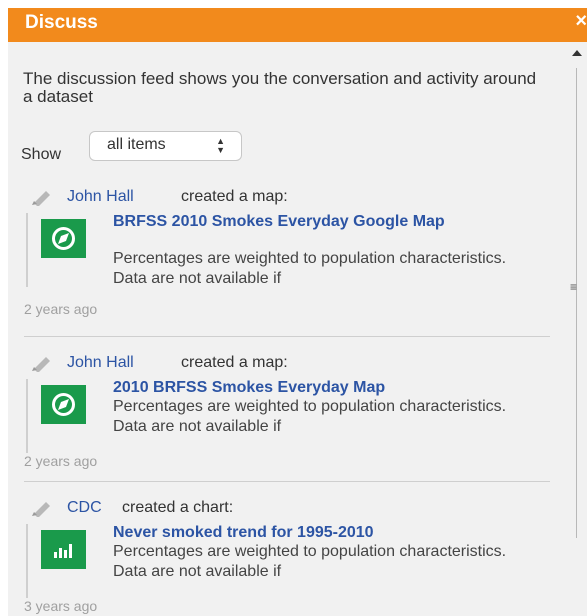 Image resolution: width=587 pixels, height=616 pixels. Describe the element at coordinates (573, 287) in the screenshot. I see `scroll-grip-icon: ≡` at that location.